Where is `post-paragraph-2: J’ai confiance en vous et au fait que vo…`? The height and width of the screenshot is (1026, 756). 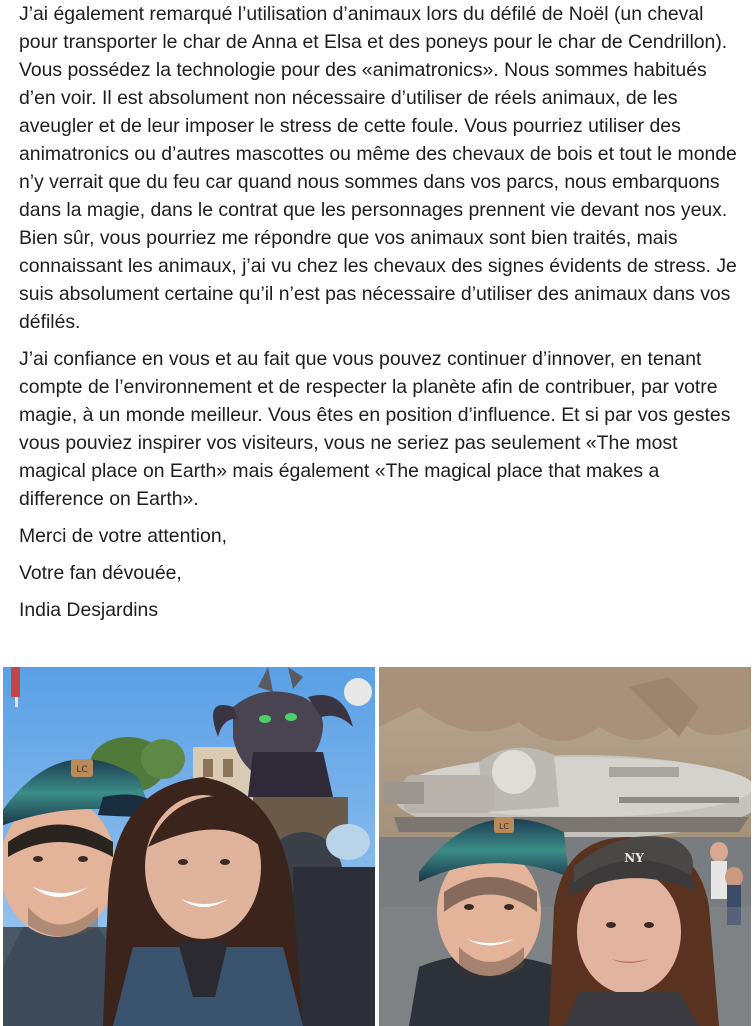 post-paragraph-2: J’ai confiance en vous et au fait que vo… is located at coordinates (375, 429).